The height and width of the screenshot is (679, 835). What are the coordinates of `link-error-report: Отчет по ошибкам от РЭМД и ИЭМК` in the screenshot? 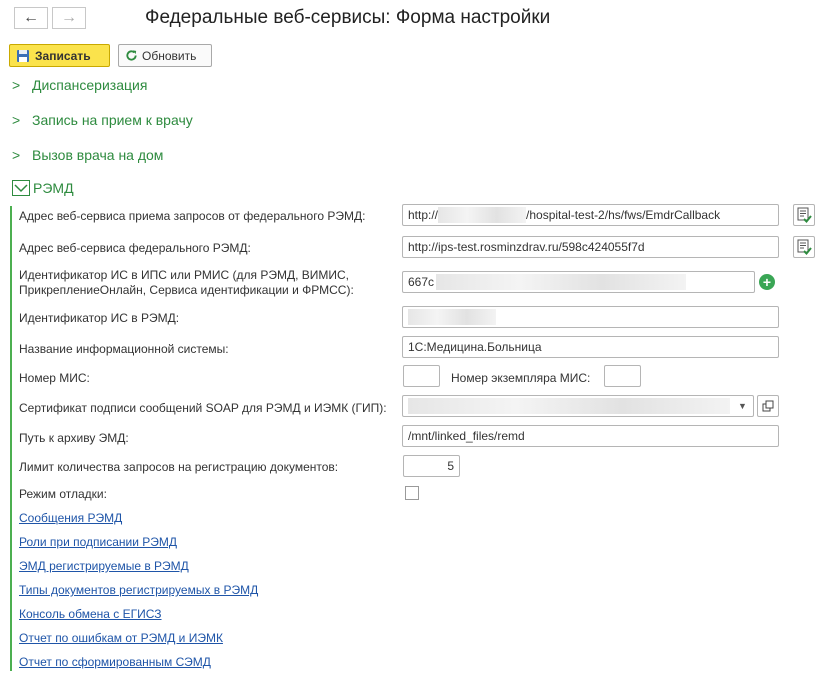 It's located at (121, 638).